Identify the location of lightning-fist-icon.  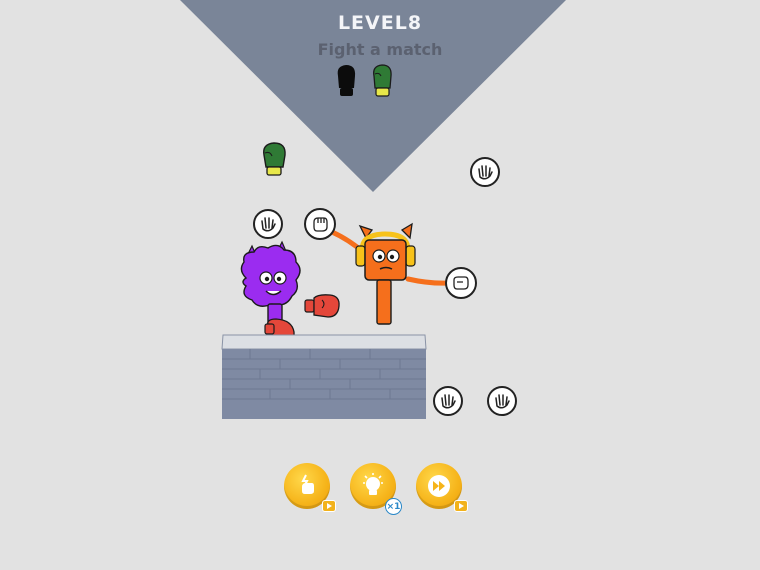
(307, 484).